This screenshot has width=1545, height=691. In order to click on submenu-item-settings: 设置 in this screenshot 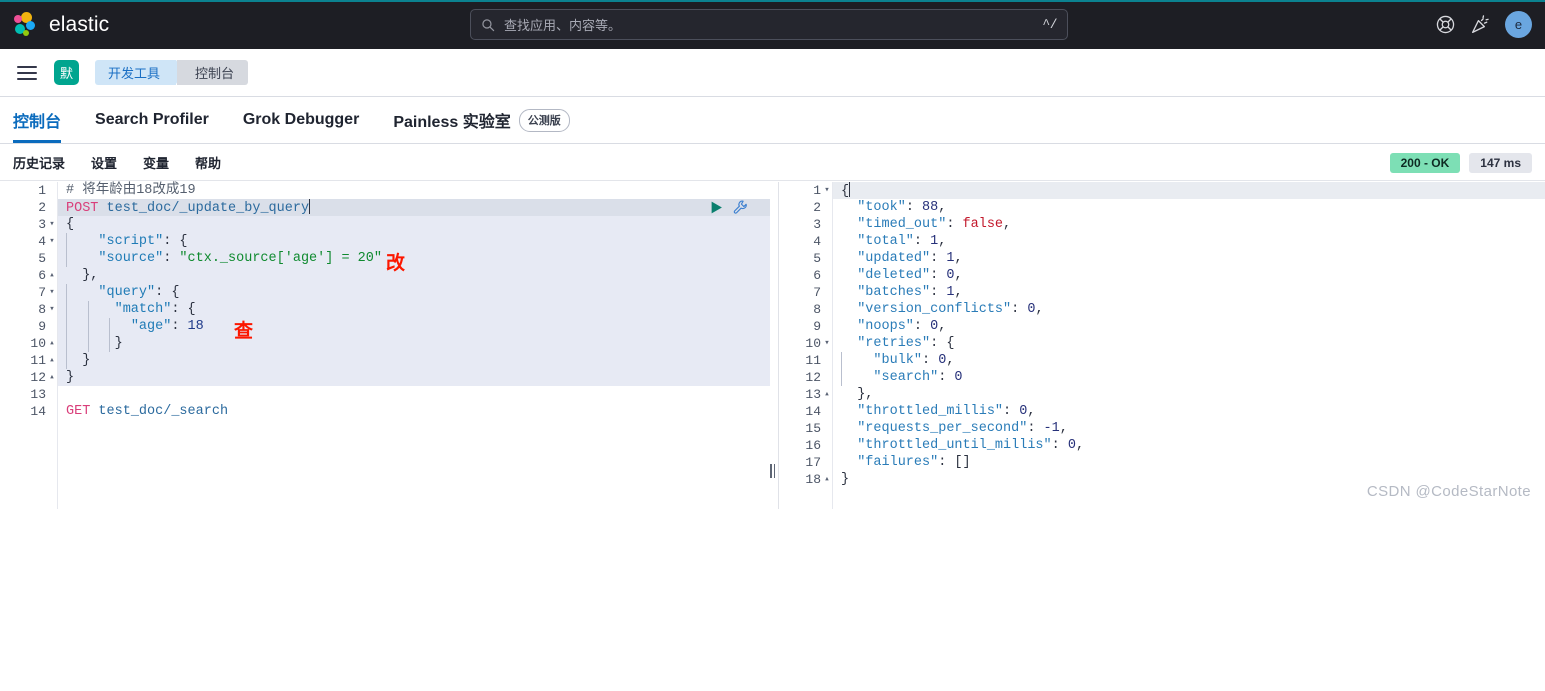, I will do `click(104, 162)`.